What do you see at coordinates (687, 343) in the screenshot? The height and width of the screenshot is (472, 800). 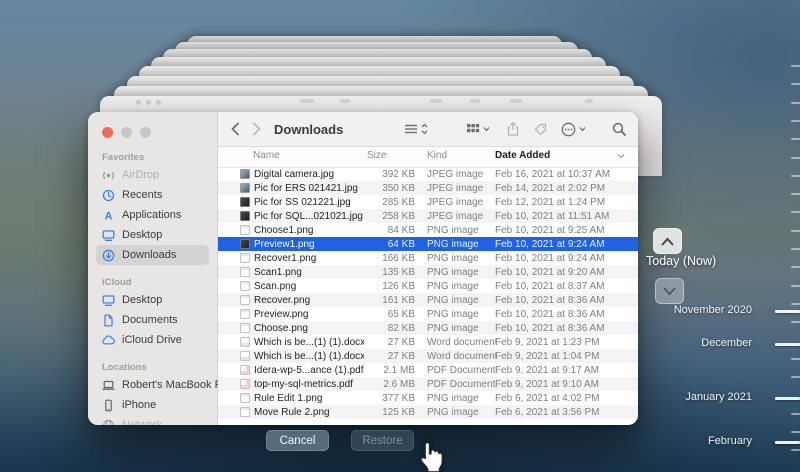 I see `timeline-month-label: December` at bounding box center [687, 343].